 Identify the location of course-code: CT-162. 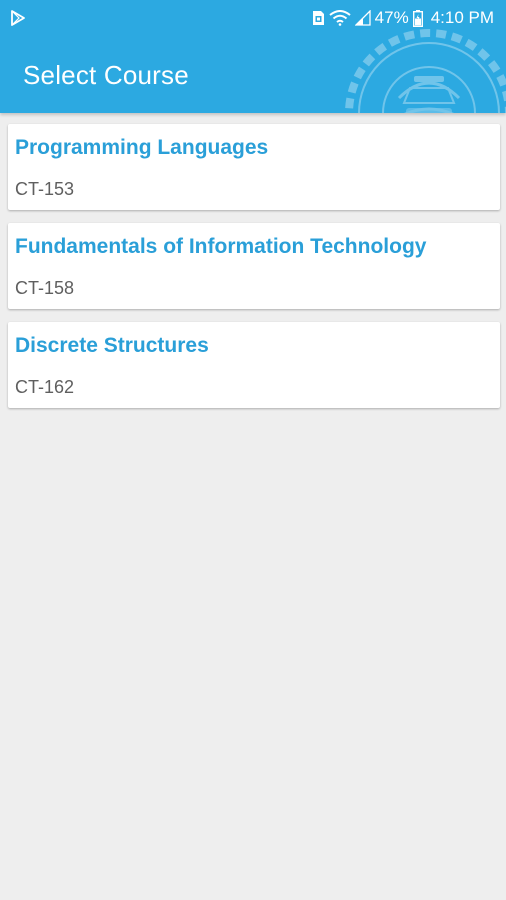
(45, 387).